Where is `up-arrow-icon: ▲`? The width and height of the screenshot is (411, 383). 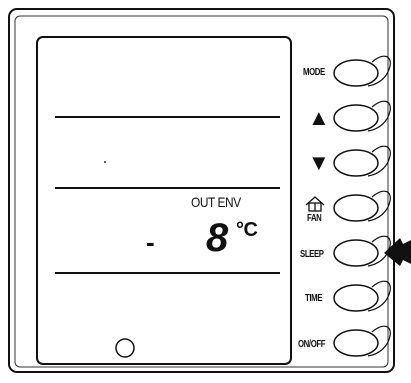 up-arrow-icon: ▲ is located at coordinates (319, 118).